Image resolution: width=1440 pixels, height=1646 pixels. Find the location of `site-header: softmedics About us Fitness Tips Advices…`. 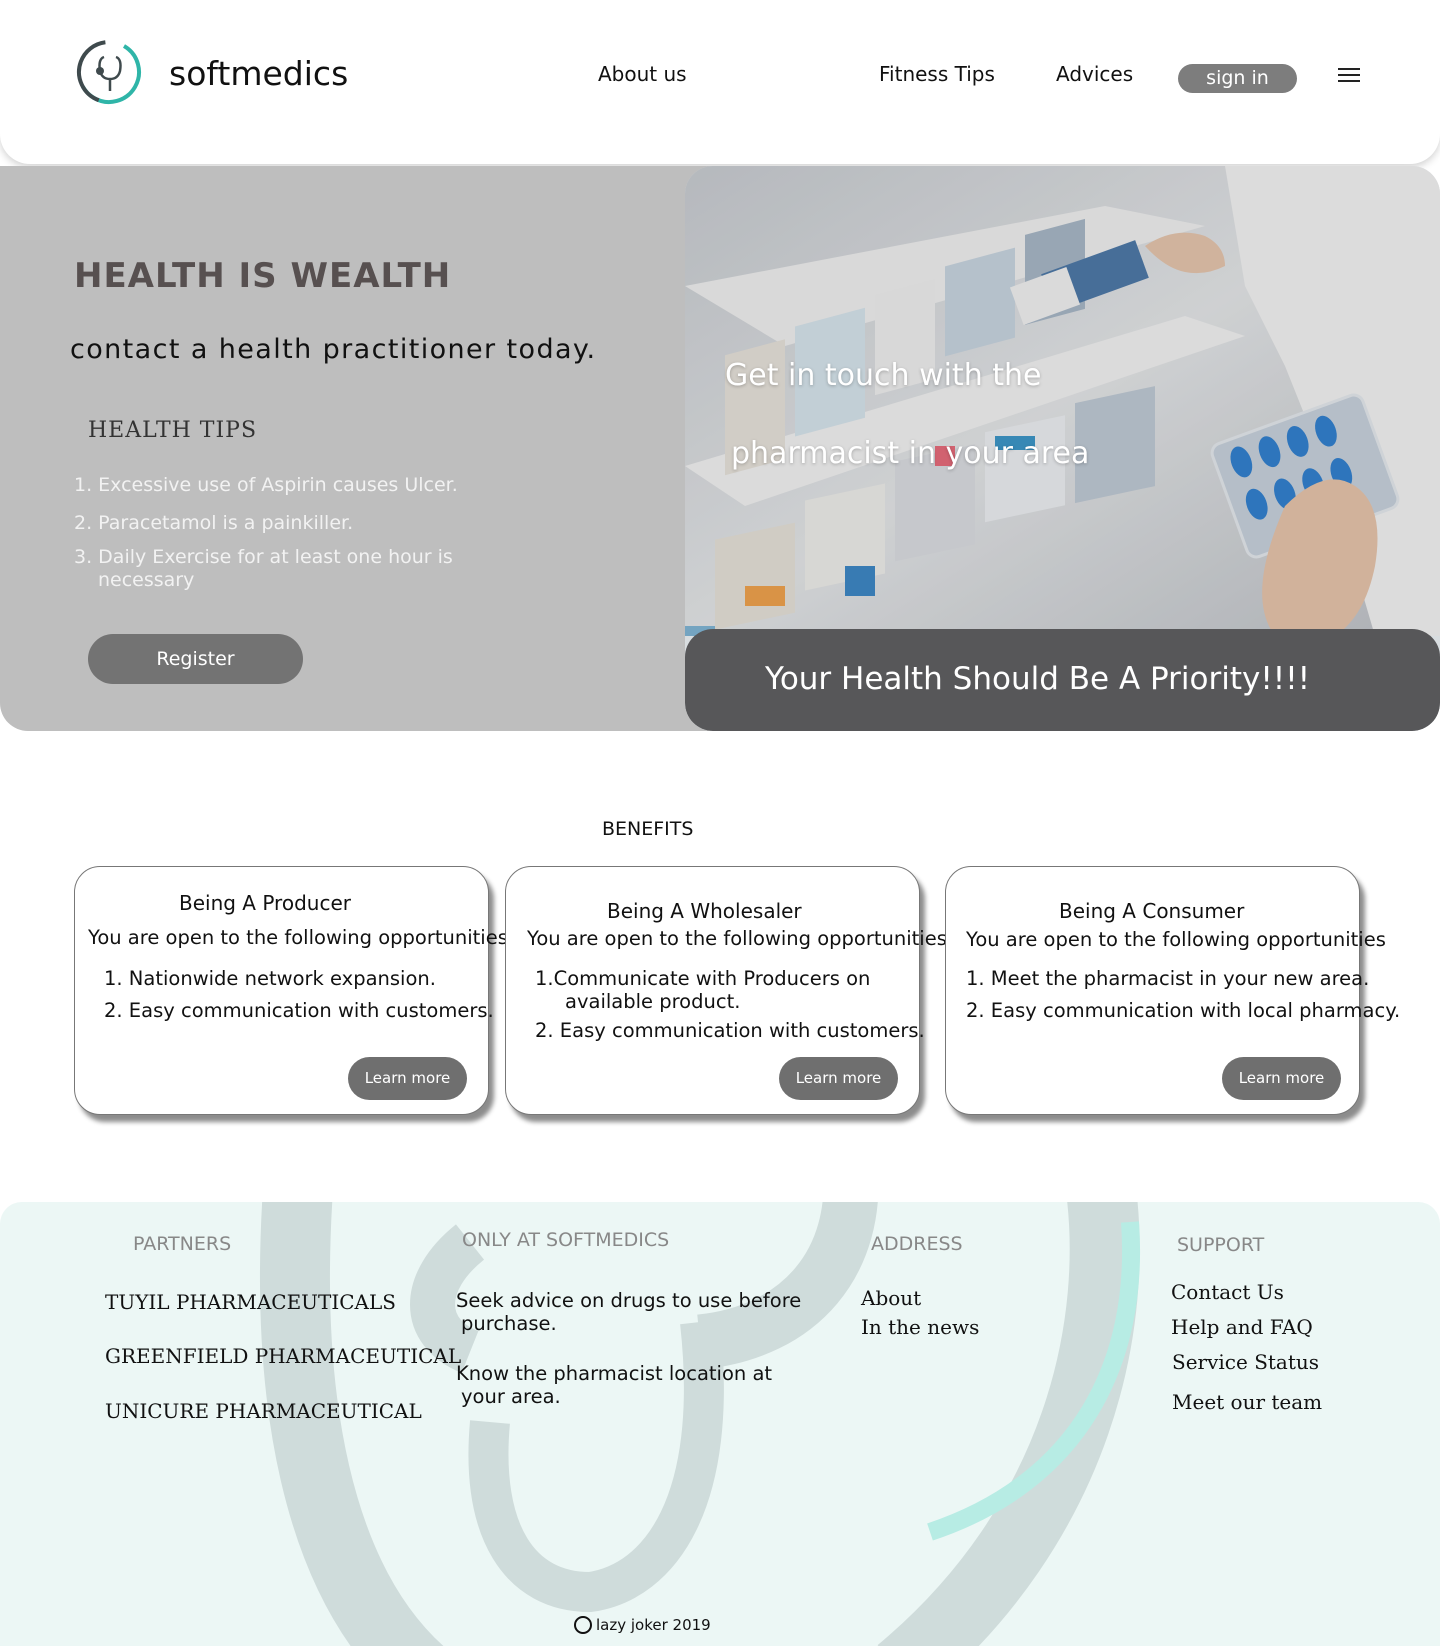

site-header: softmedics About us Fitness Tips Advices… is located at coordinates (720, 82).